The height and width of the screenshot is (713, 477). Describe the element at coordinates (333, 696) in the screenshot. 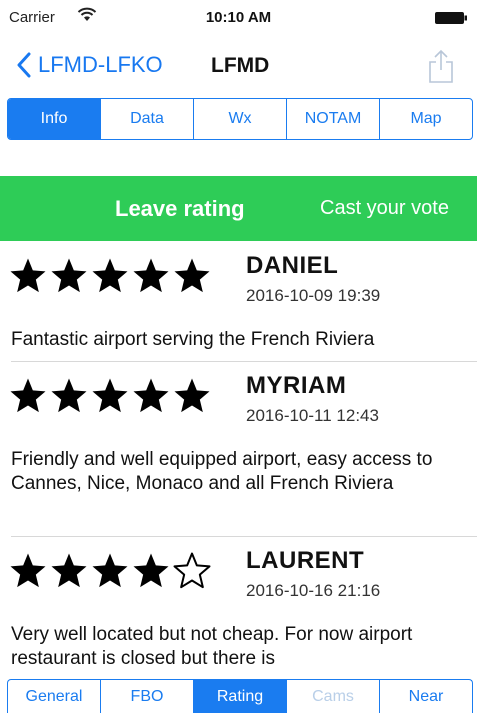

I see `tab-cams: Cams` at that location.